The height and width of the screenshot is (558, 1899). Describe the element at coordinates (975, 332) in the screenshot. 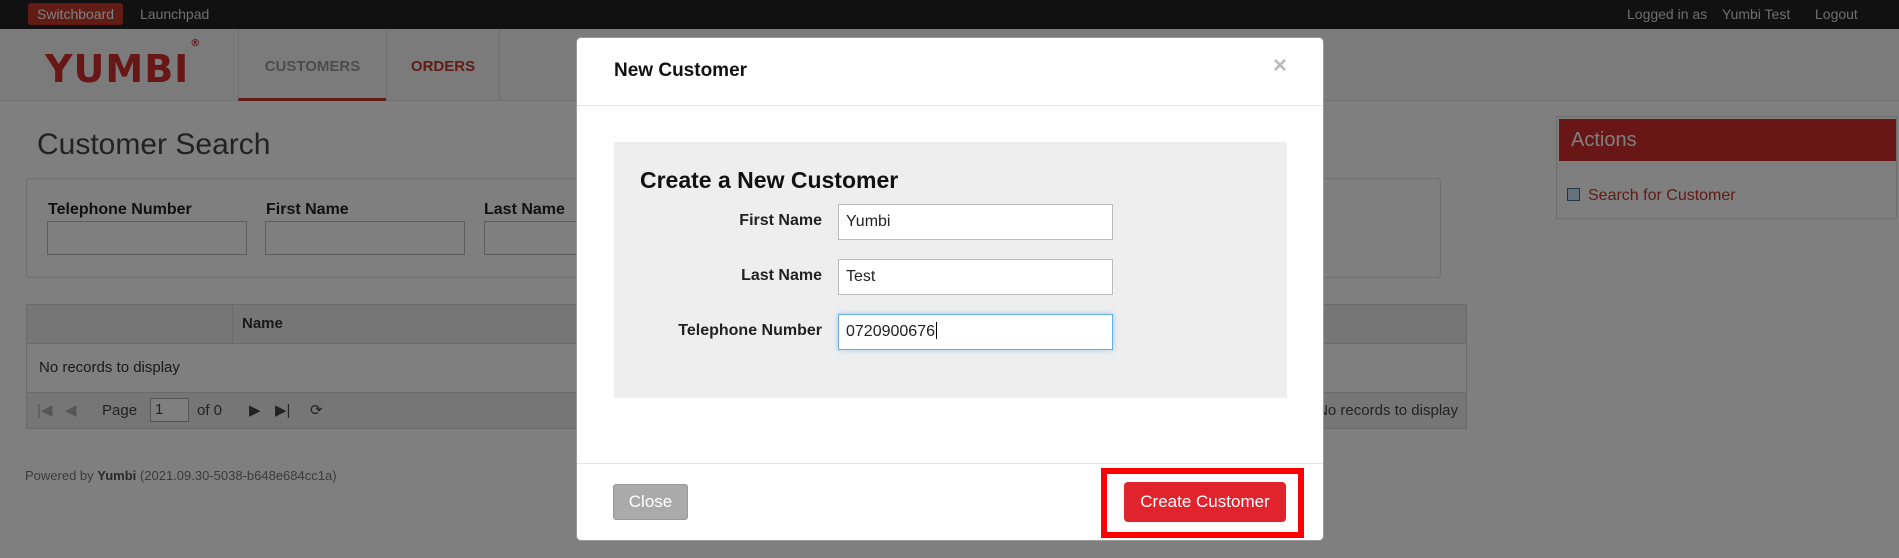

I see `telephone-field: 0720900676` at that location.